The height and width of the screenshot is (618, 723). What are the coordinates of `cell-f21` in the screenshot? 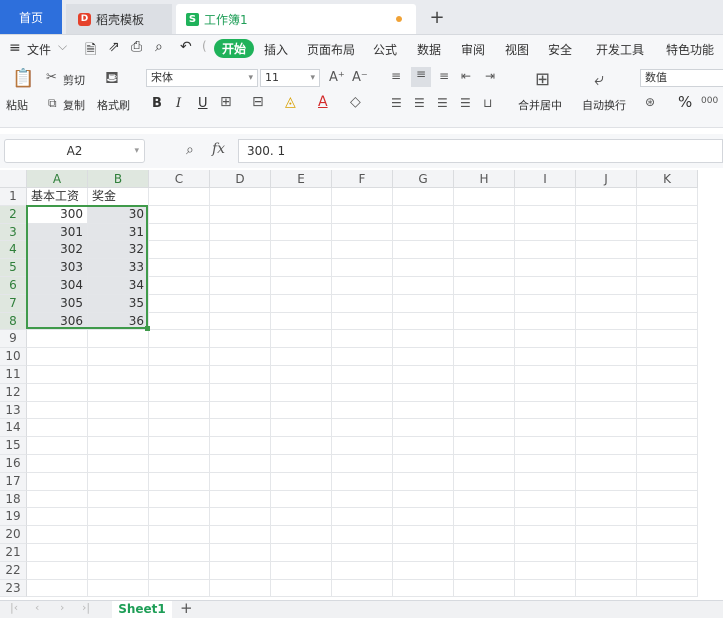 It's located at (362, 553).